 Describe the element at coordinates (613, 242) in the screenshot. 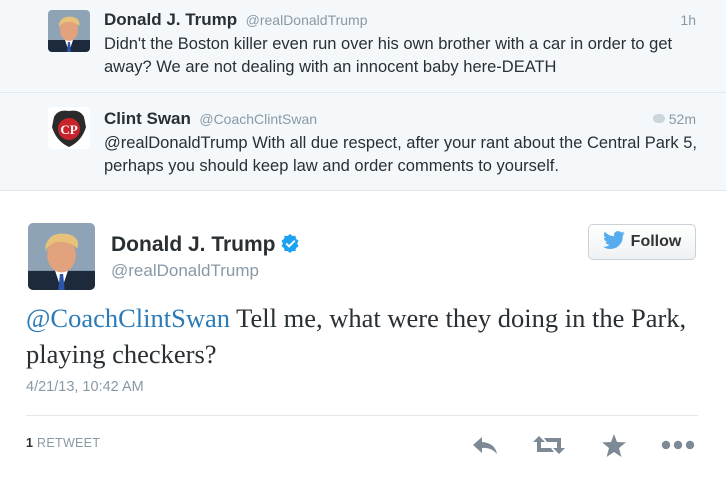

I see `twitter-bird-icon` at that location.